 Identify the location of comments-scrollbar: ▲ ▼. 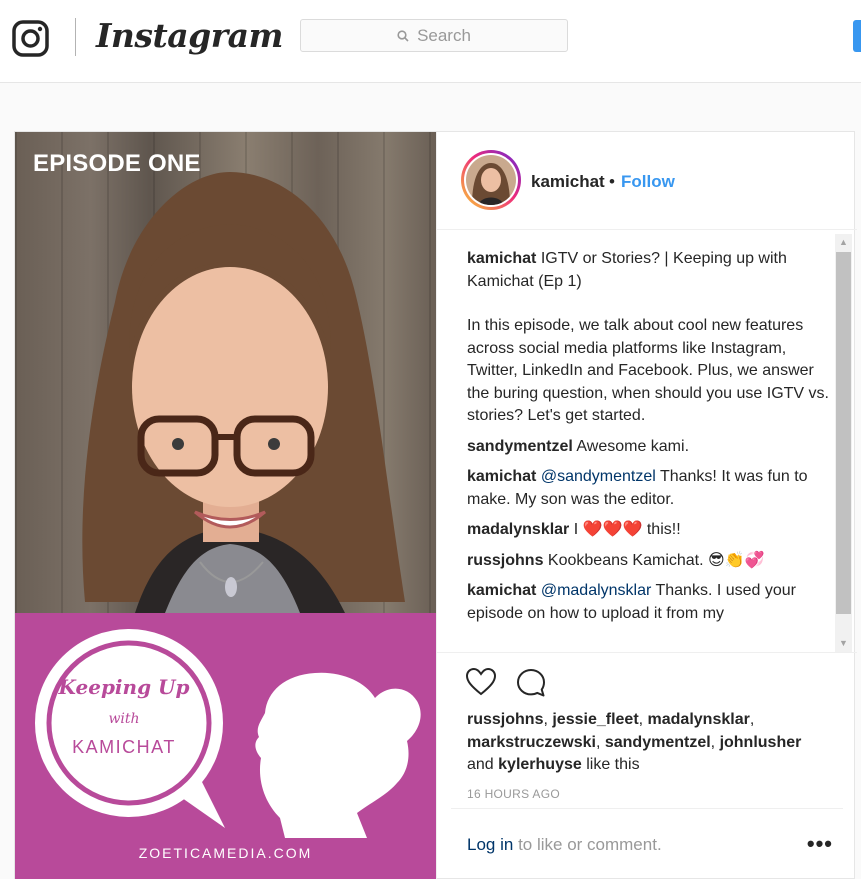
(843, 443).